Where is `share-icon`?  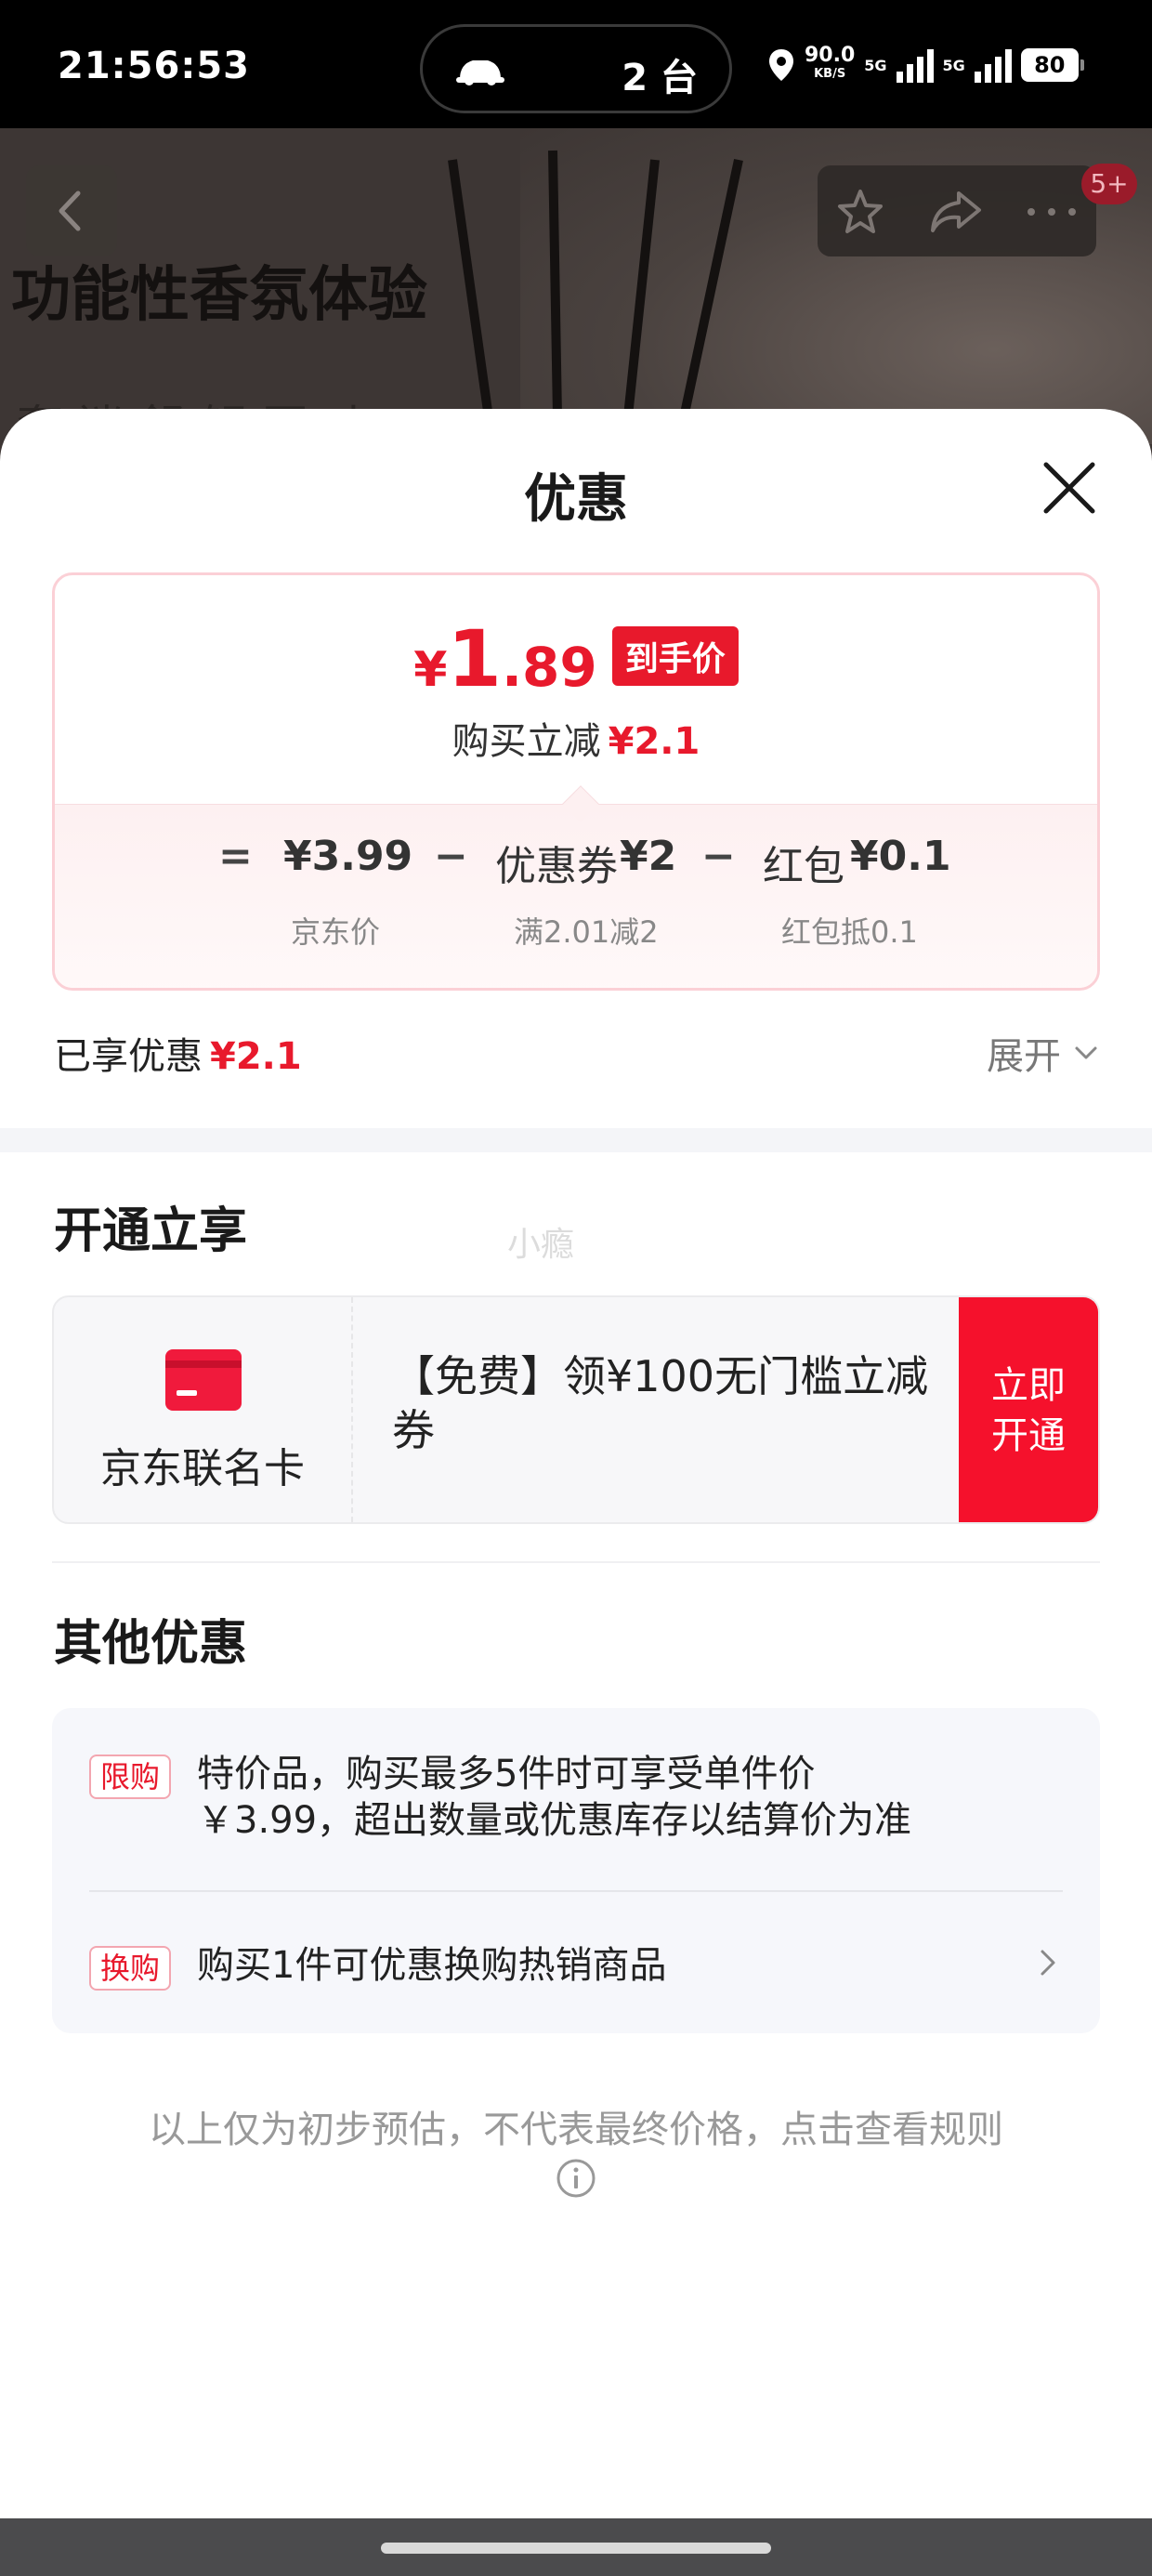
share-icon is located at coordinates (955, 212).